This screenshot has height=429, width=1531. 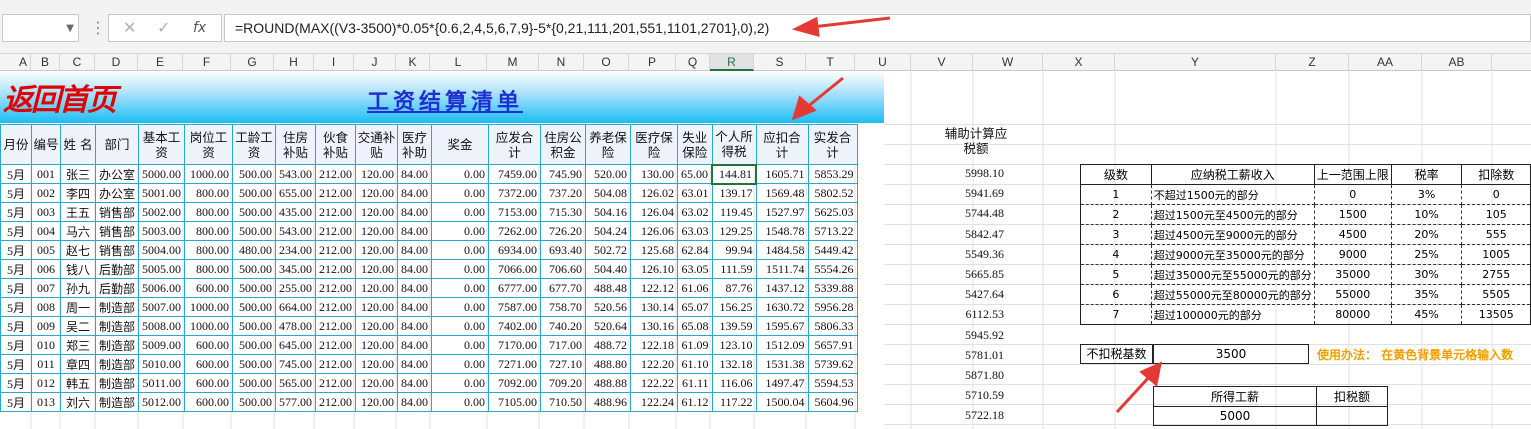 What do you see at coordinates (804, 108) in the screenshot?
I see `tax-column-arrowhead` at bounding box center [804, 108].